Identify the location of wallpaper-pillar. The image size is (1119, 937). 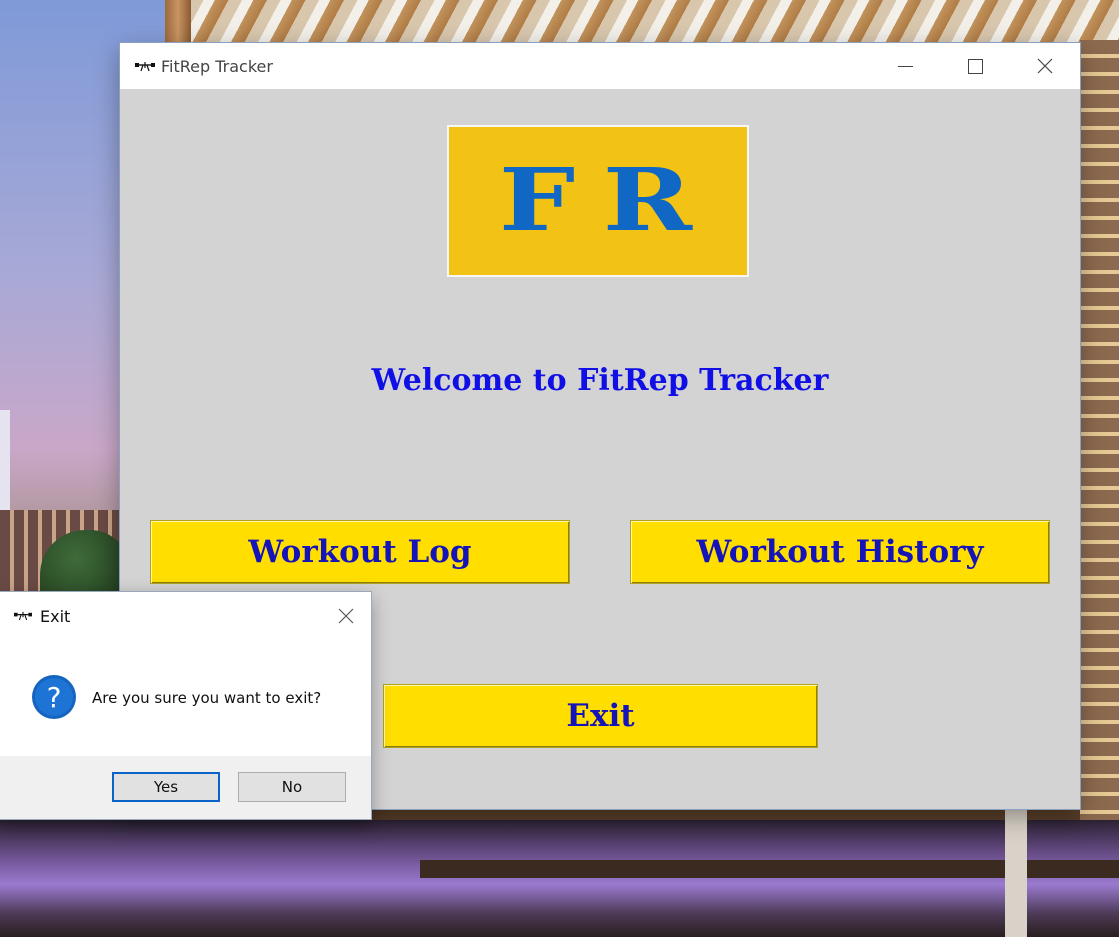
(1016, 872).